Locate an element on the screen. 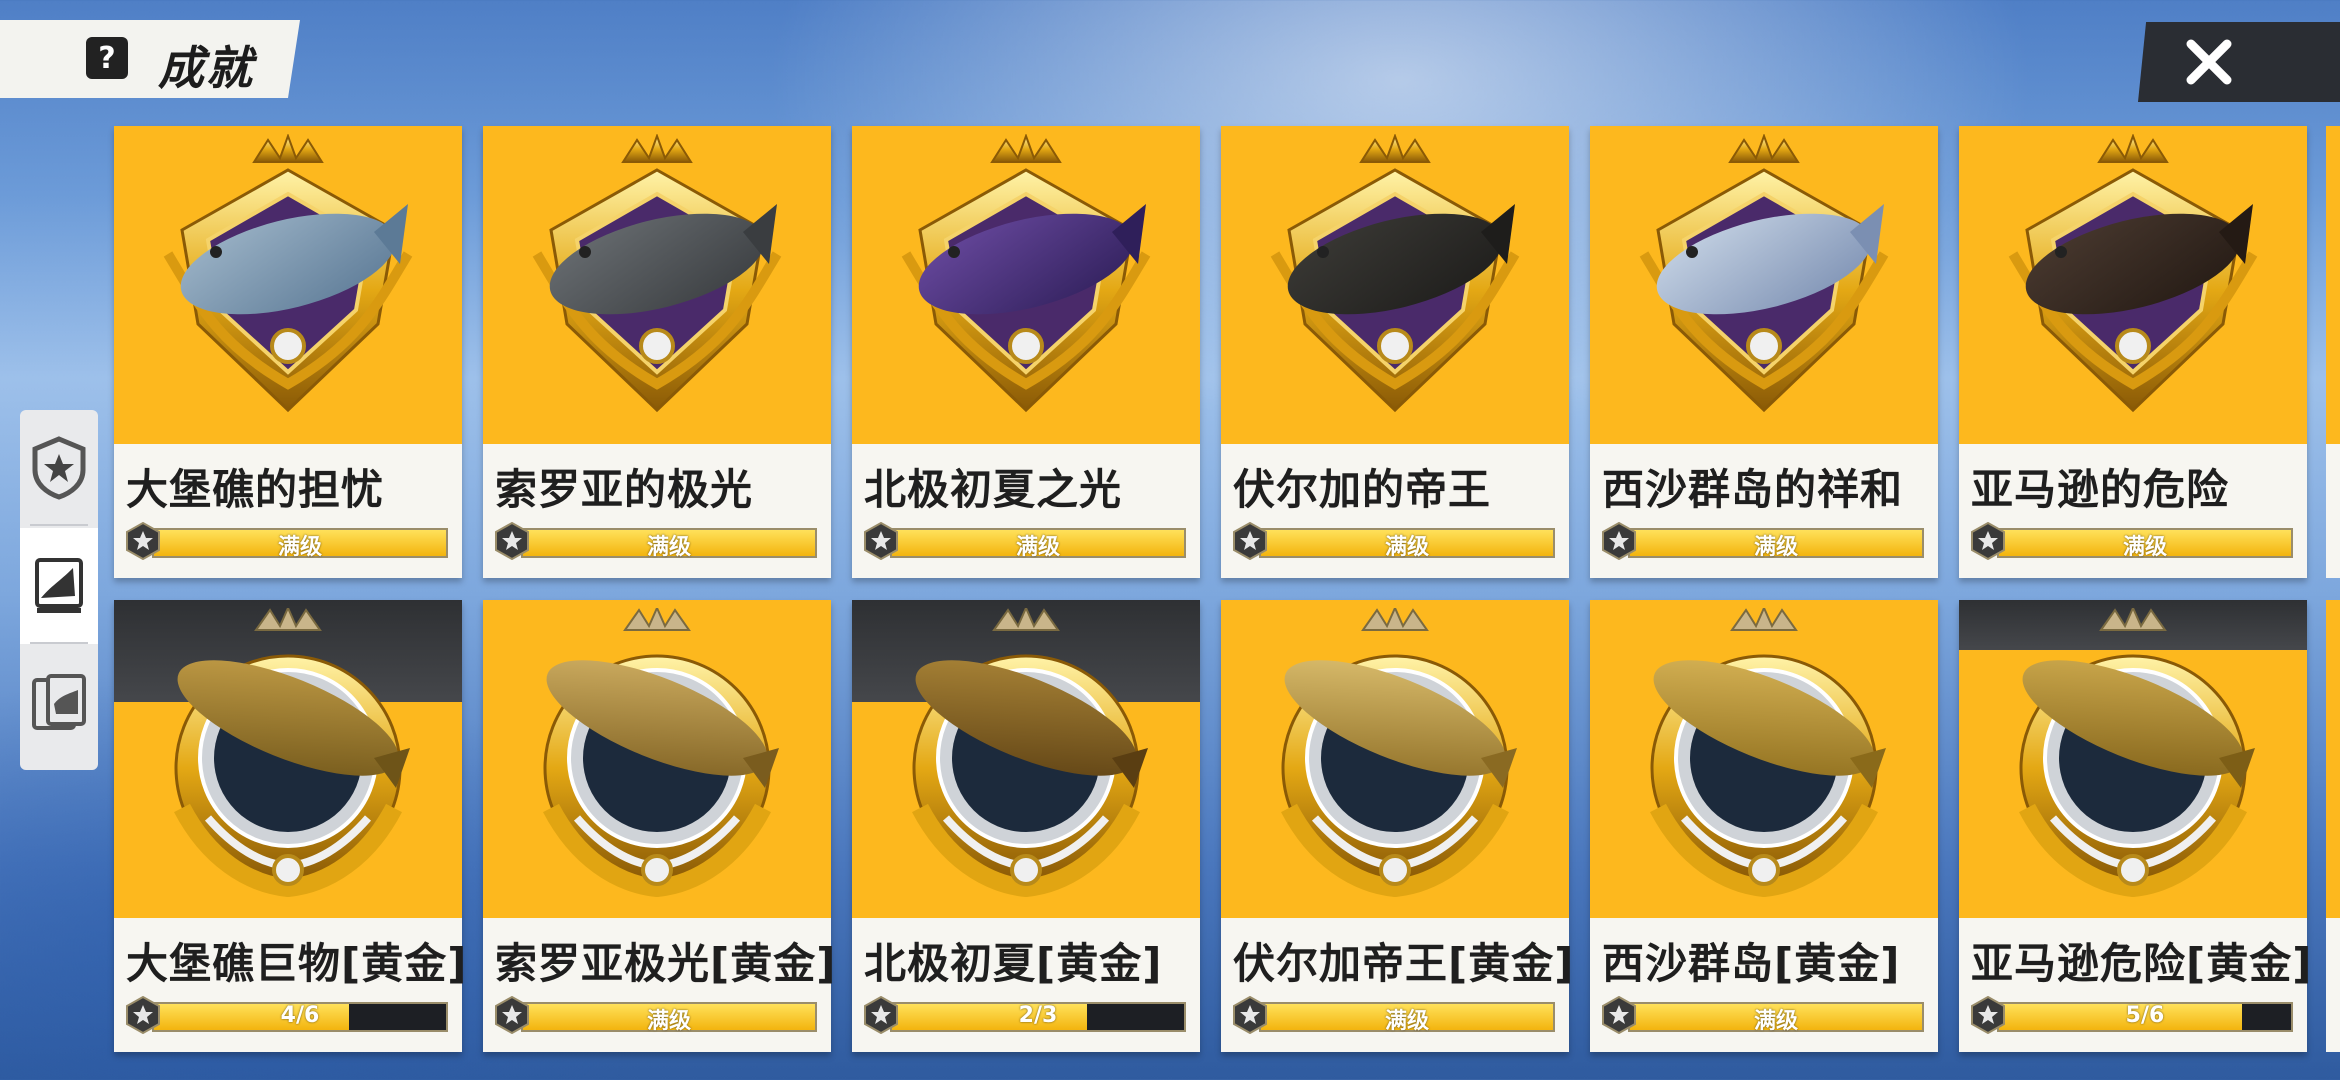 This screenshot has height=1080, width=2340. tab-fish-achievements is located at coordinates (59, 586).